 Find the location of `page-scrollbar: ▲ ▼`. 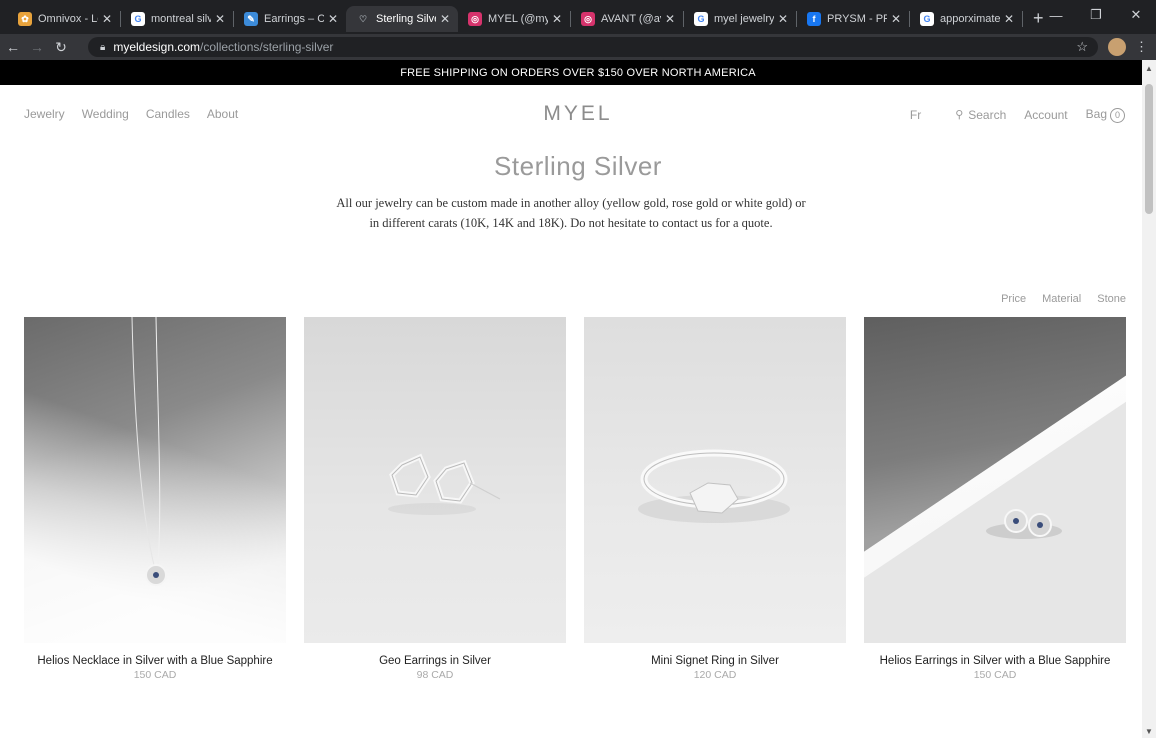

page-scrollbar: ▲ ▼ is located at coordinates (1149, 399).